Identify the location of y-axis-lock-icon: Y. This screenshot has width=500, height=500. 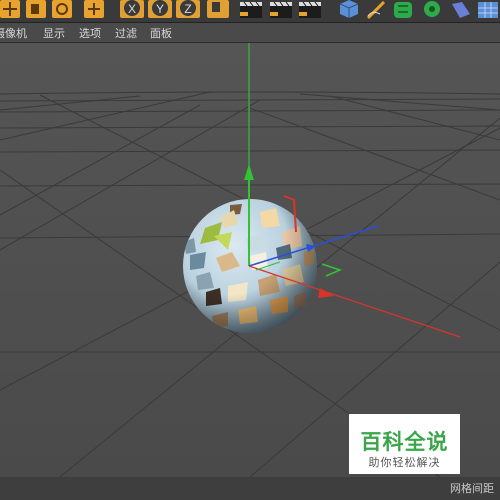
(160, 9).